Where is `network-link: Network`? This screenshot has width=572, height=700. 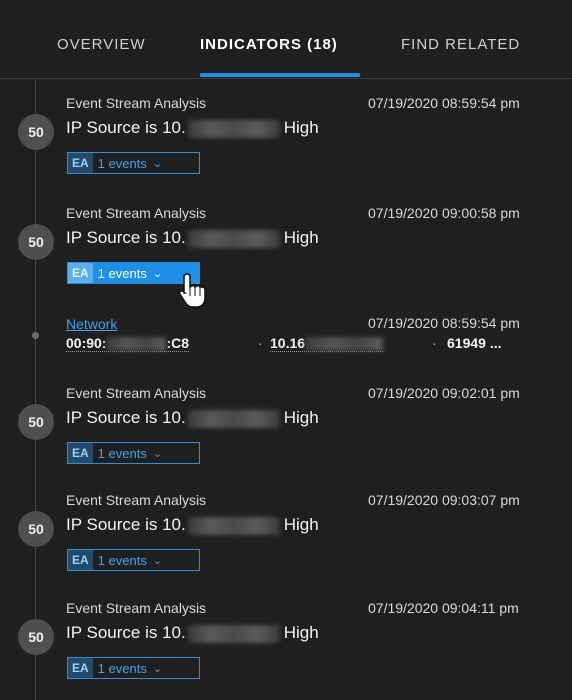
network-link: Network is located at coordinates (91, 324).